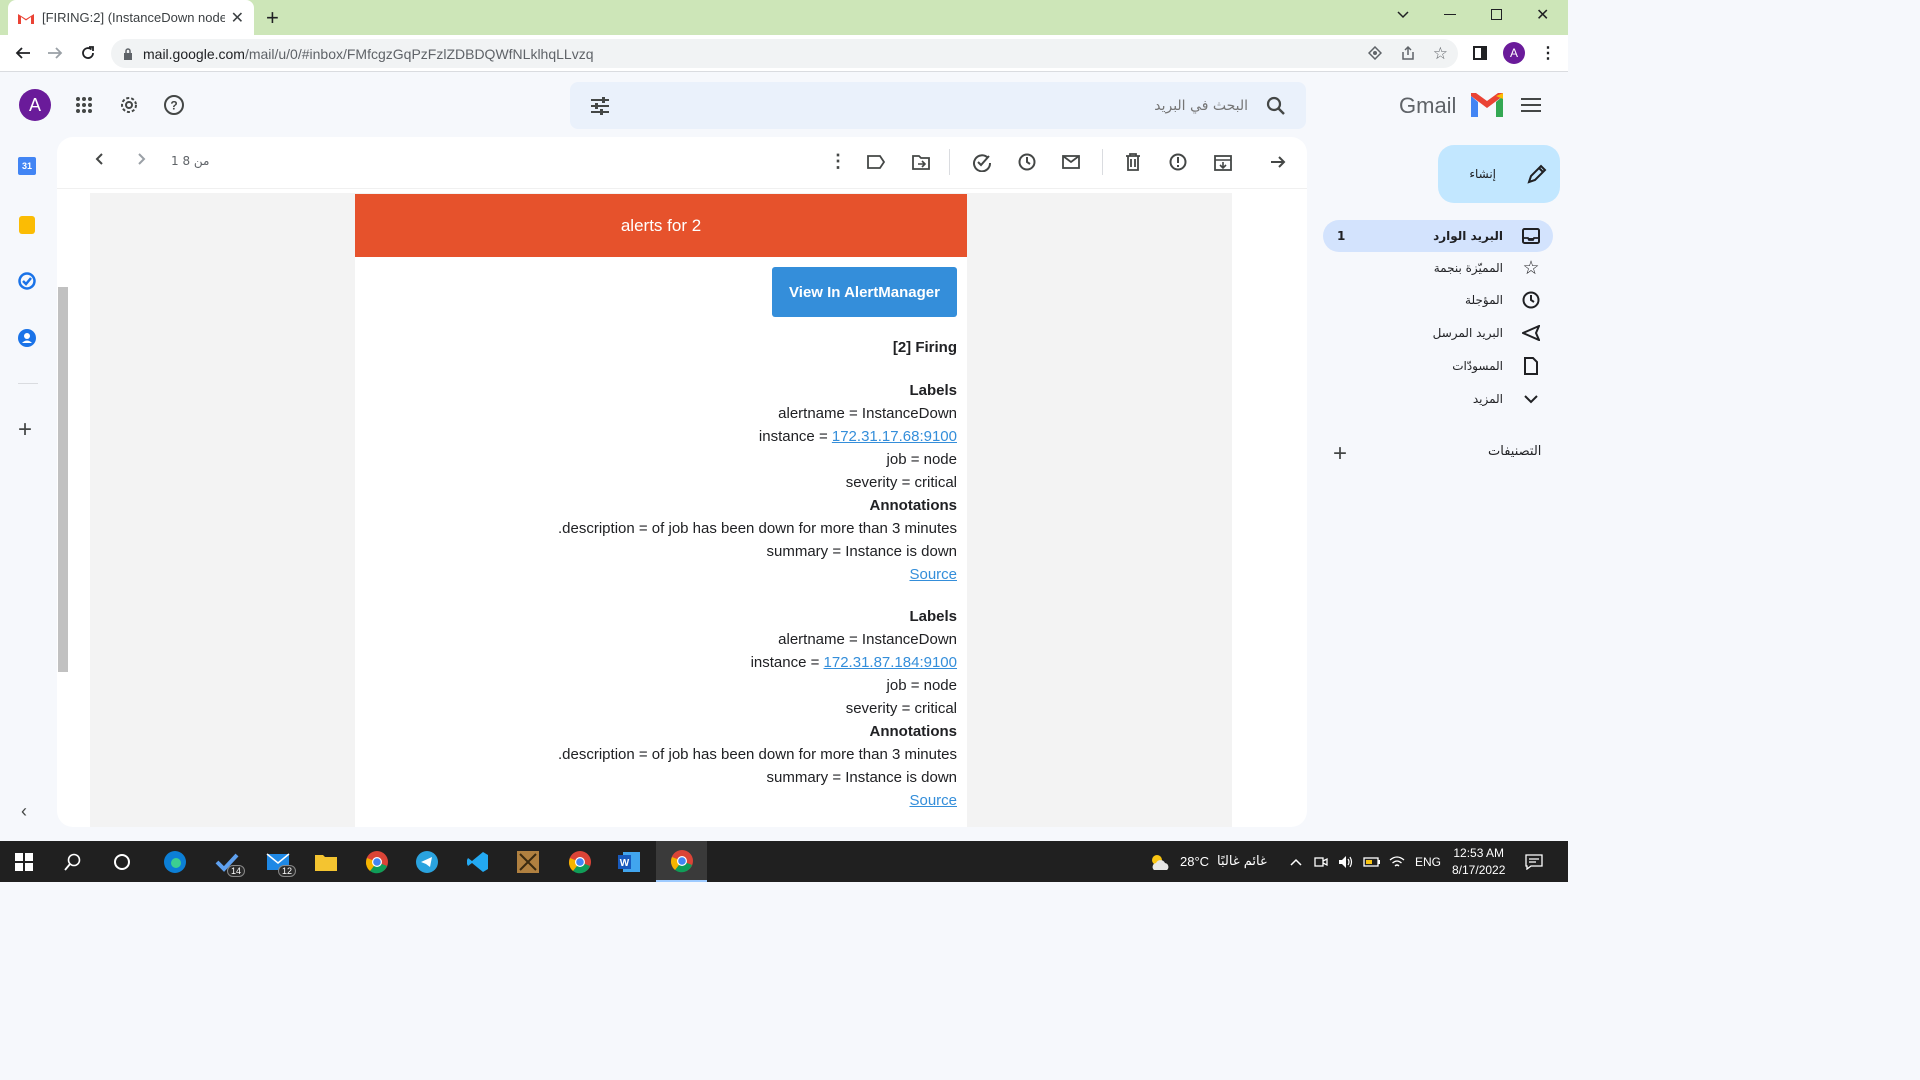 The width and height of the screenshot is (1920, 1080). What do you see at coordinates (787, 662) in the screenshot?
I see `instance-prefix: instance =` at bounding box center [787, 662].